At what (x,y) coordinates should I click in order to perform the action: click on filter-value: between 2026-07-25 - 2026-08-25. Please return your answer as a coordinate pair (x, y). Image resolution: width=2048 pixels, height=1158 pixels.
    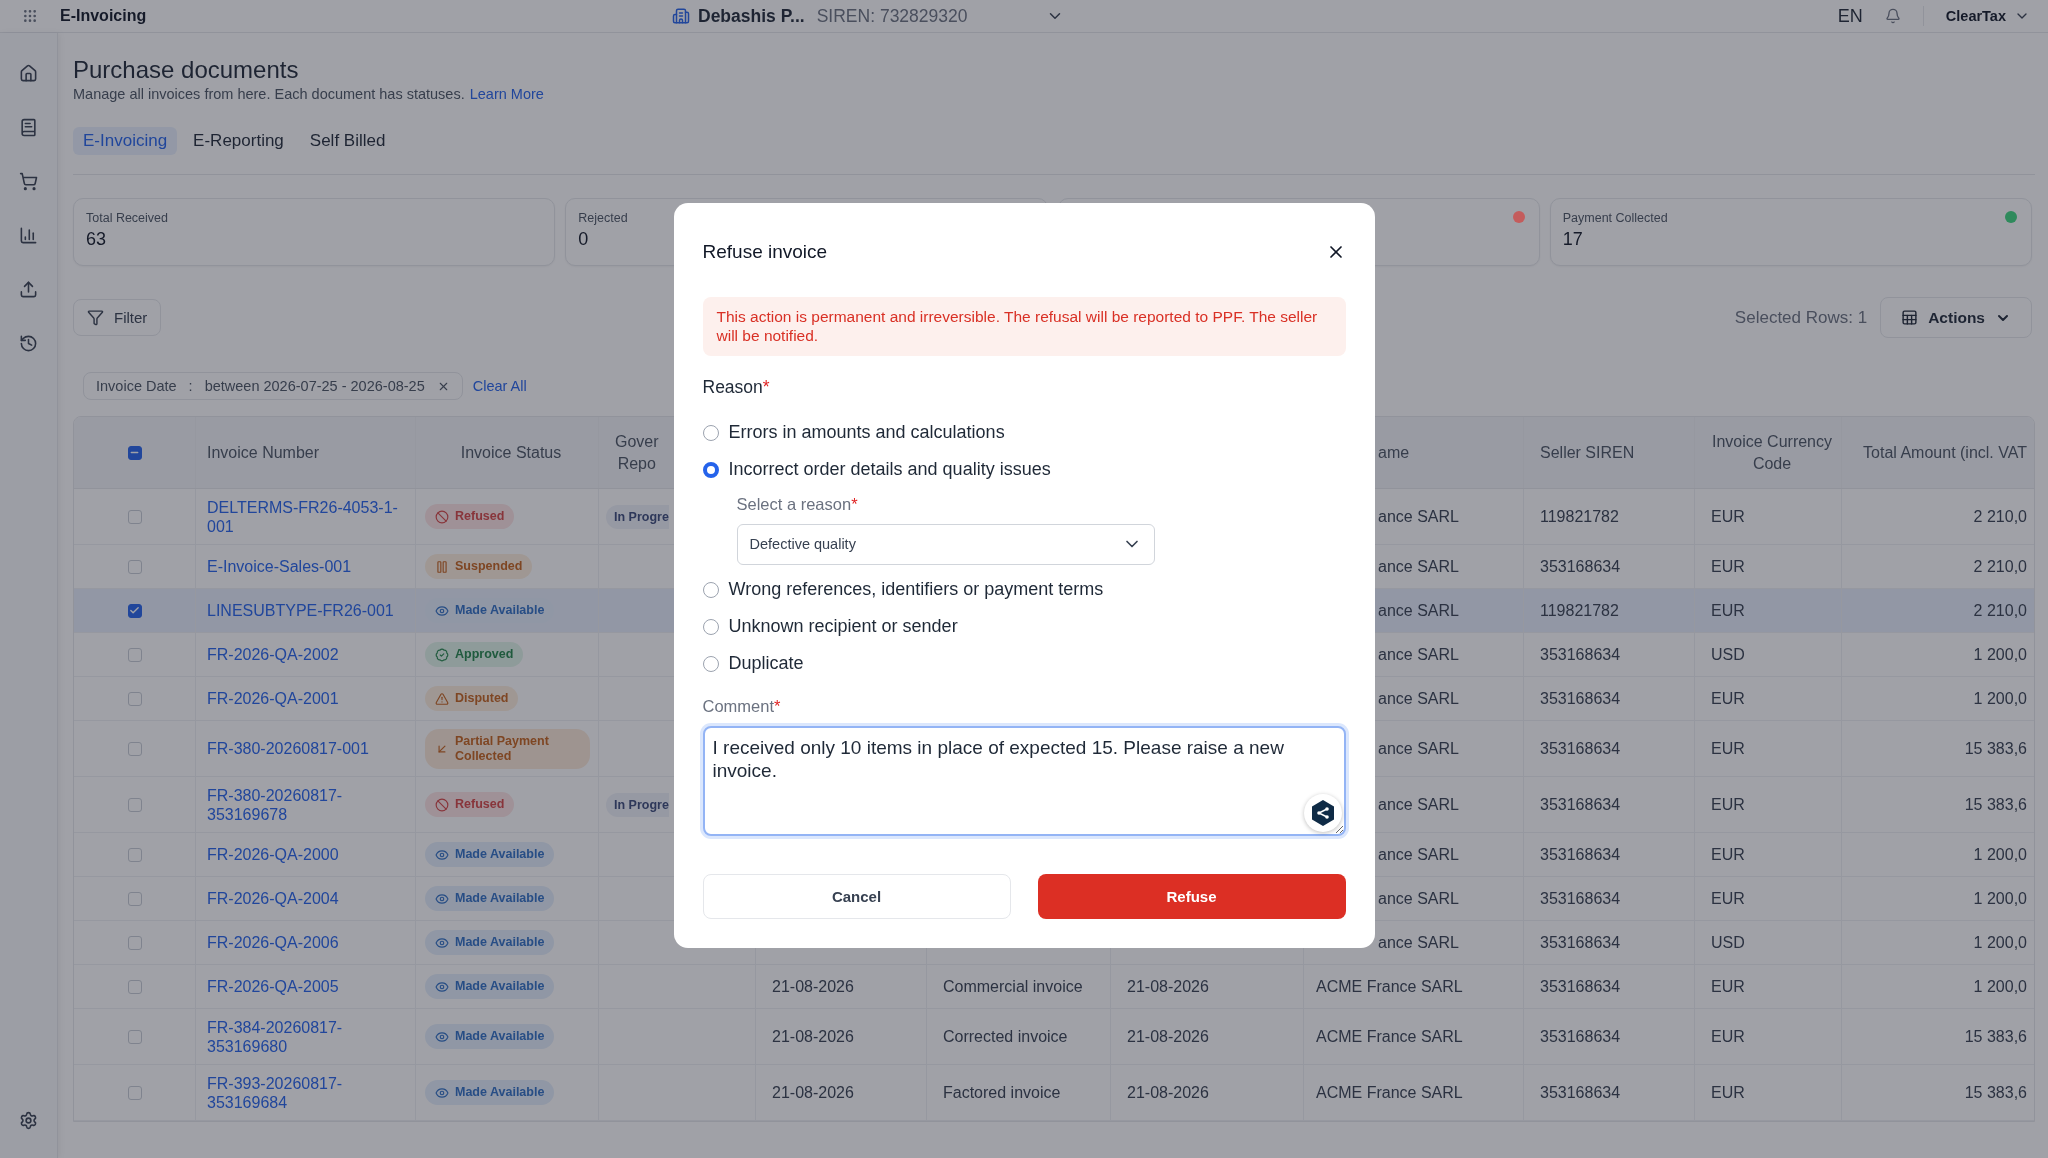
    Looking at the image, I should click on (314, 386).